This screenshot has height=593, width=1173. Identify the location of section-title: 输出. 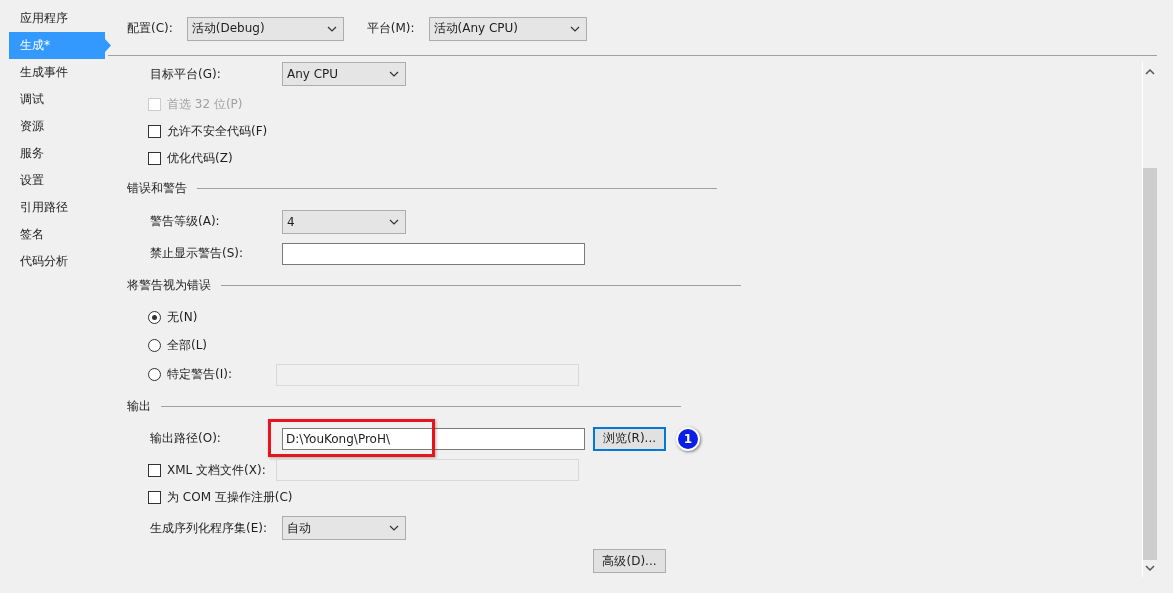
(139, 406).